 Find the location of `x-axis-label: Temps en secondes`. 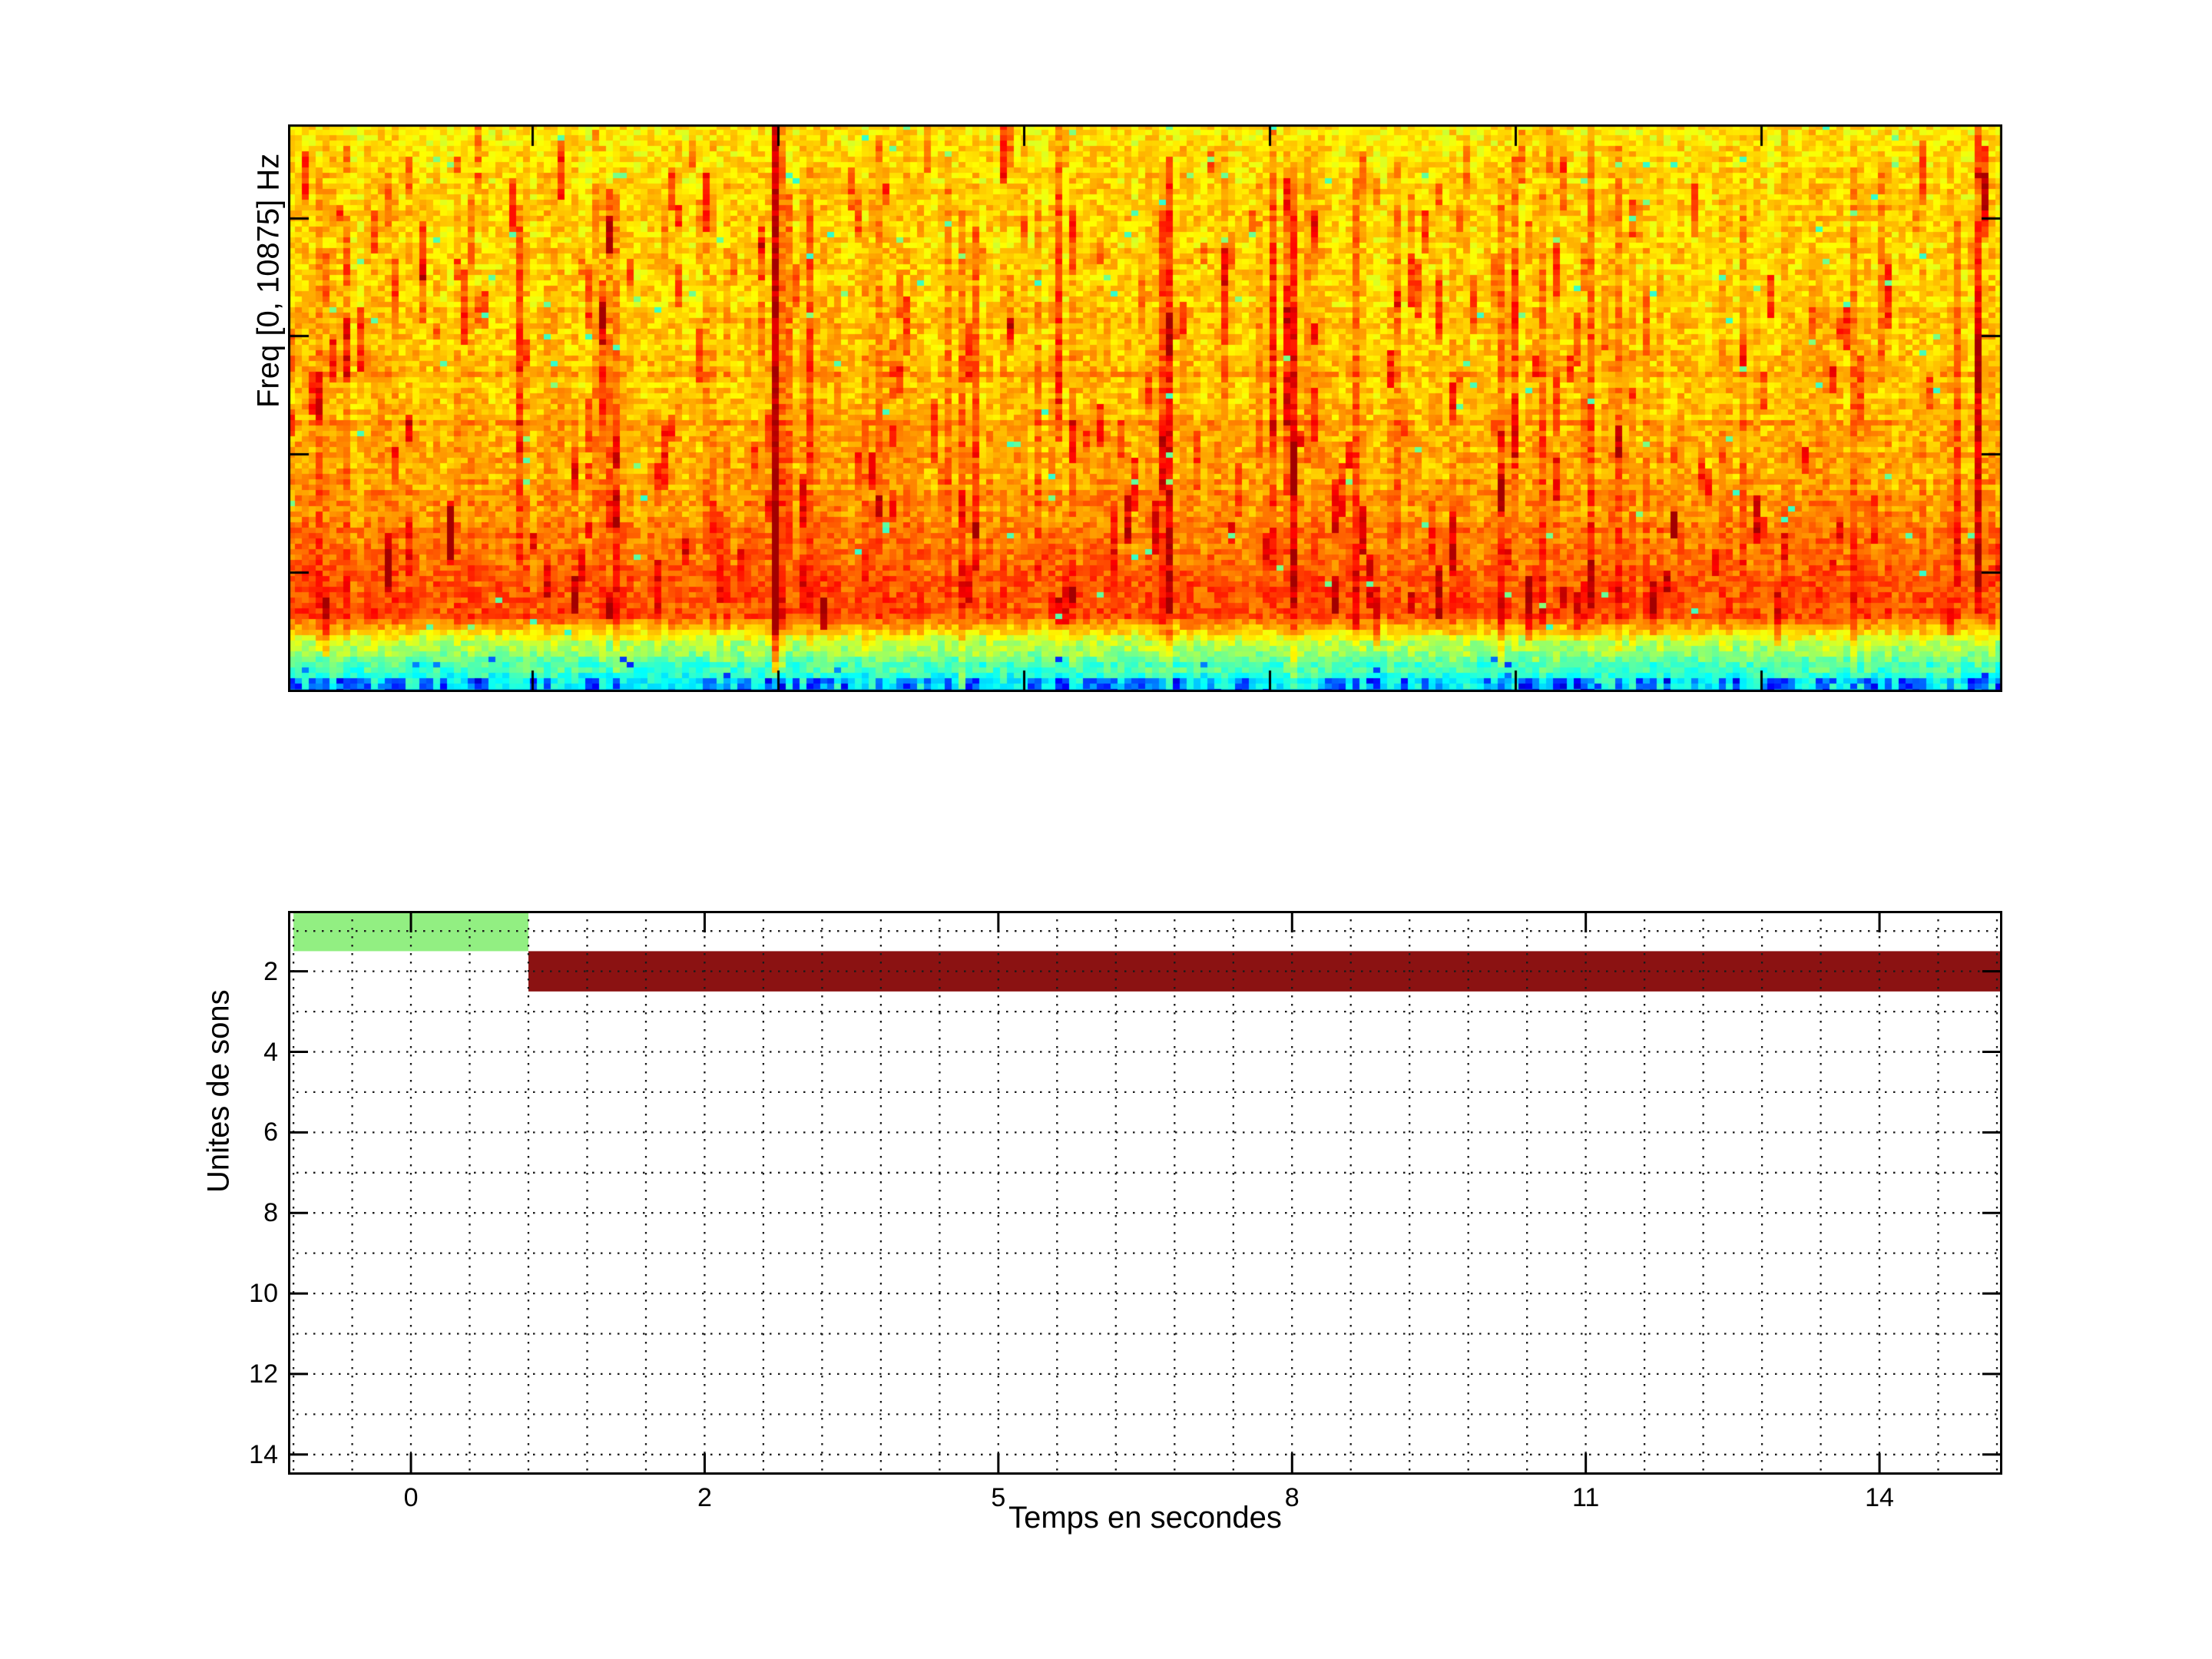

x-axis-label: Temps en secondes is located at coordinates (1145, 1518).